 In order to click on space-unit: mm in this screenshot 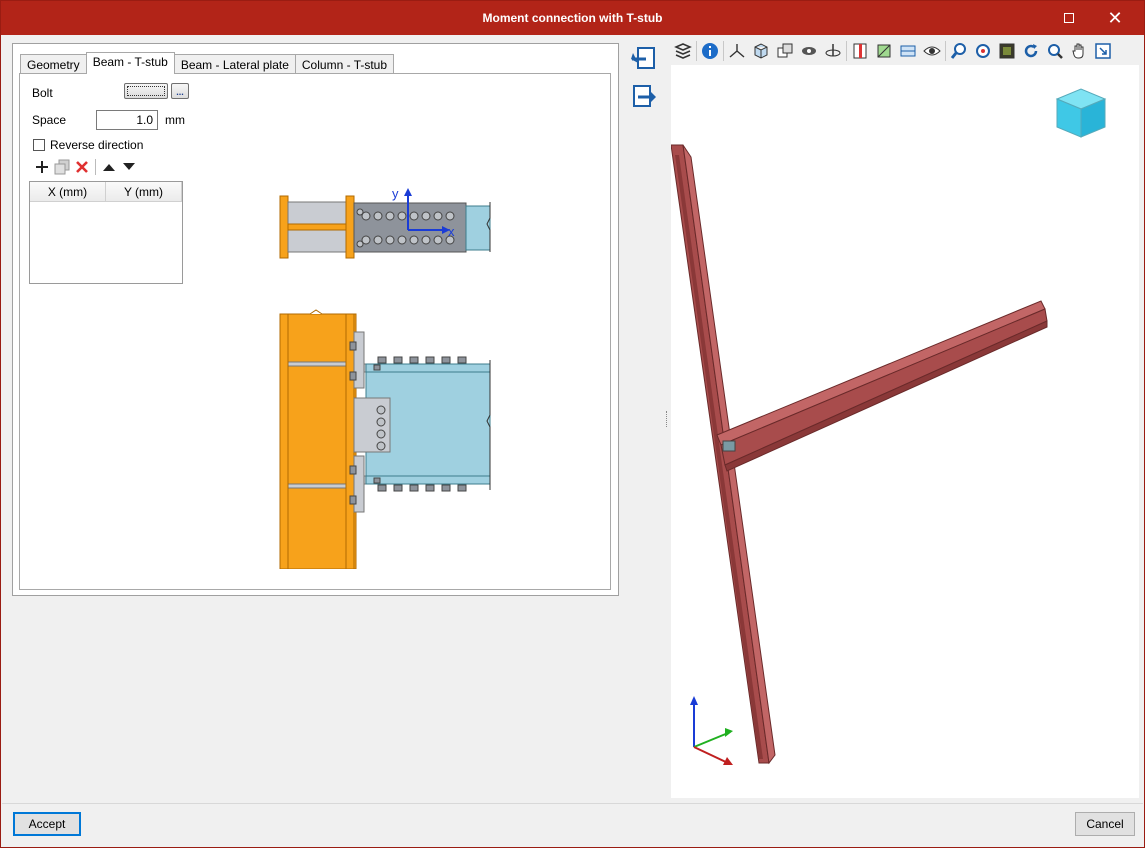, I will do `click(175, 120)`.